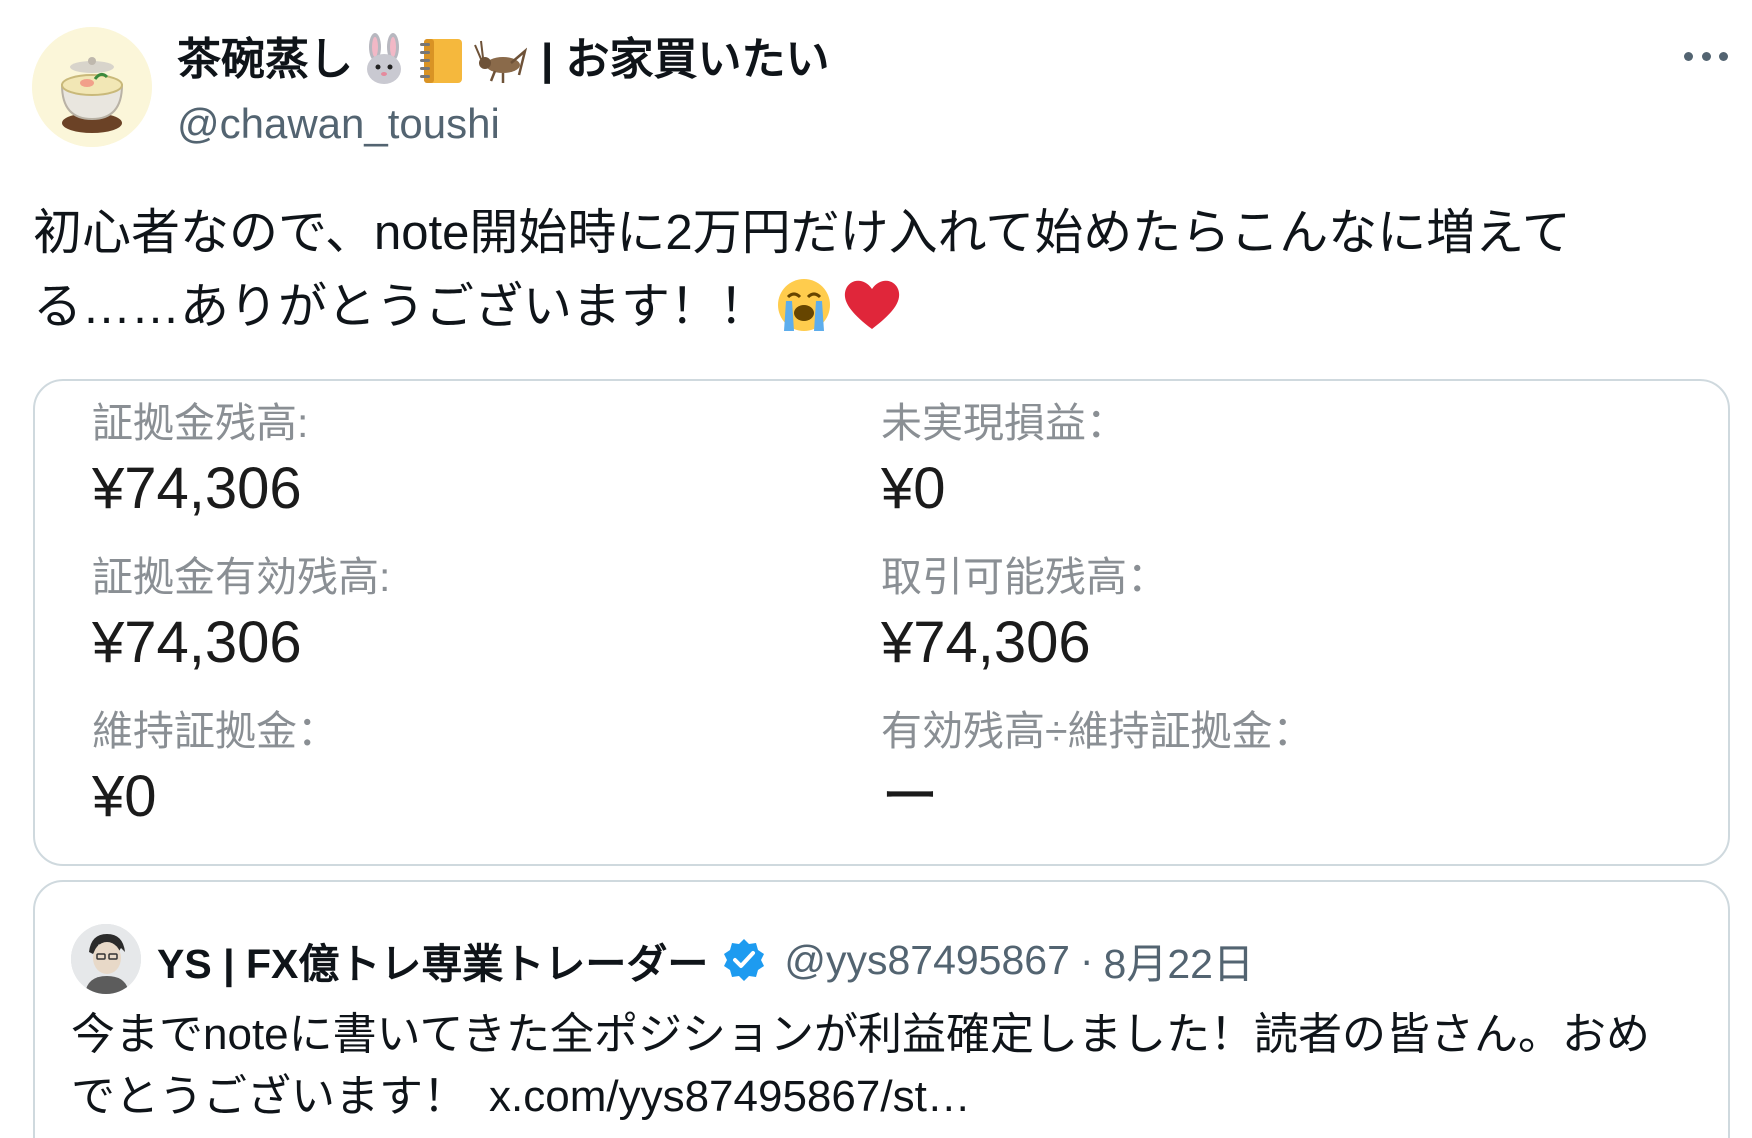 The width and height of the screenshot is (1752, 1138). I want to click on verified-badge-icon, so click(744, 960).